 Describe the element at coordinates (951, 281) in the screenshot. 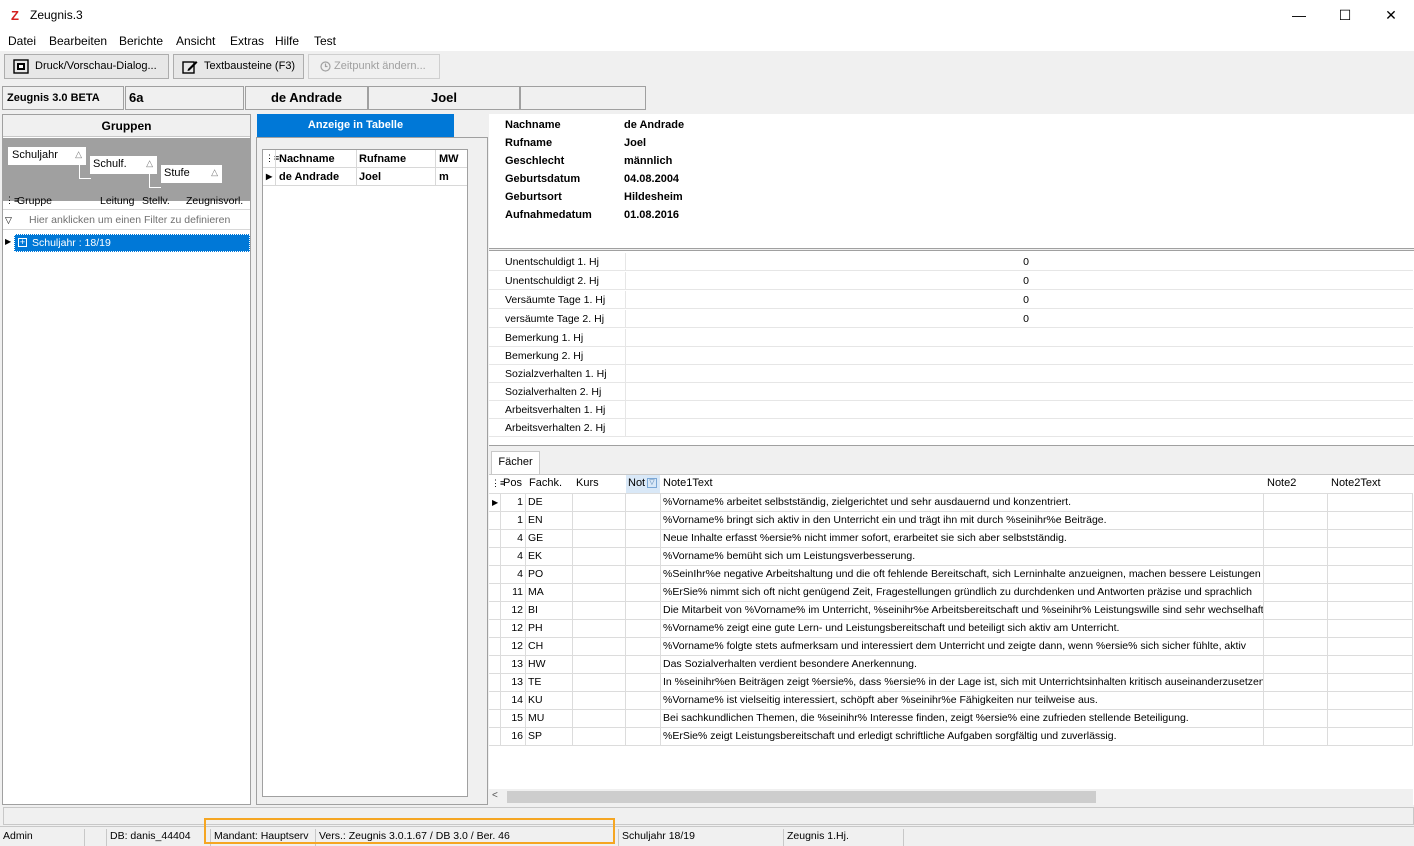

I see `att-row: Unentschuldigt 2. Hj 0` at that location.